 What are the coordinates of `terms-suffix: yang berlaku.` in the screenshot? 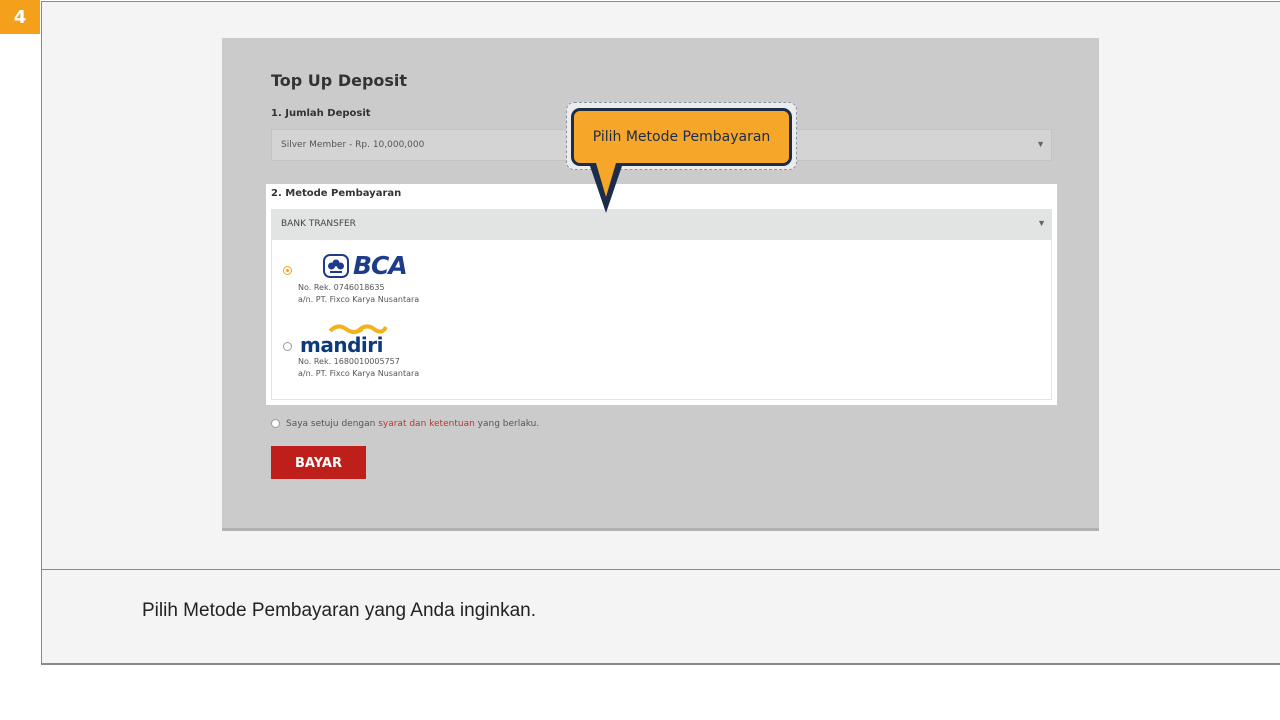 It's located at (507, 424).